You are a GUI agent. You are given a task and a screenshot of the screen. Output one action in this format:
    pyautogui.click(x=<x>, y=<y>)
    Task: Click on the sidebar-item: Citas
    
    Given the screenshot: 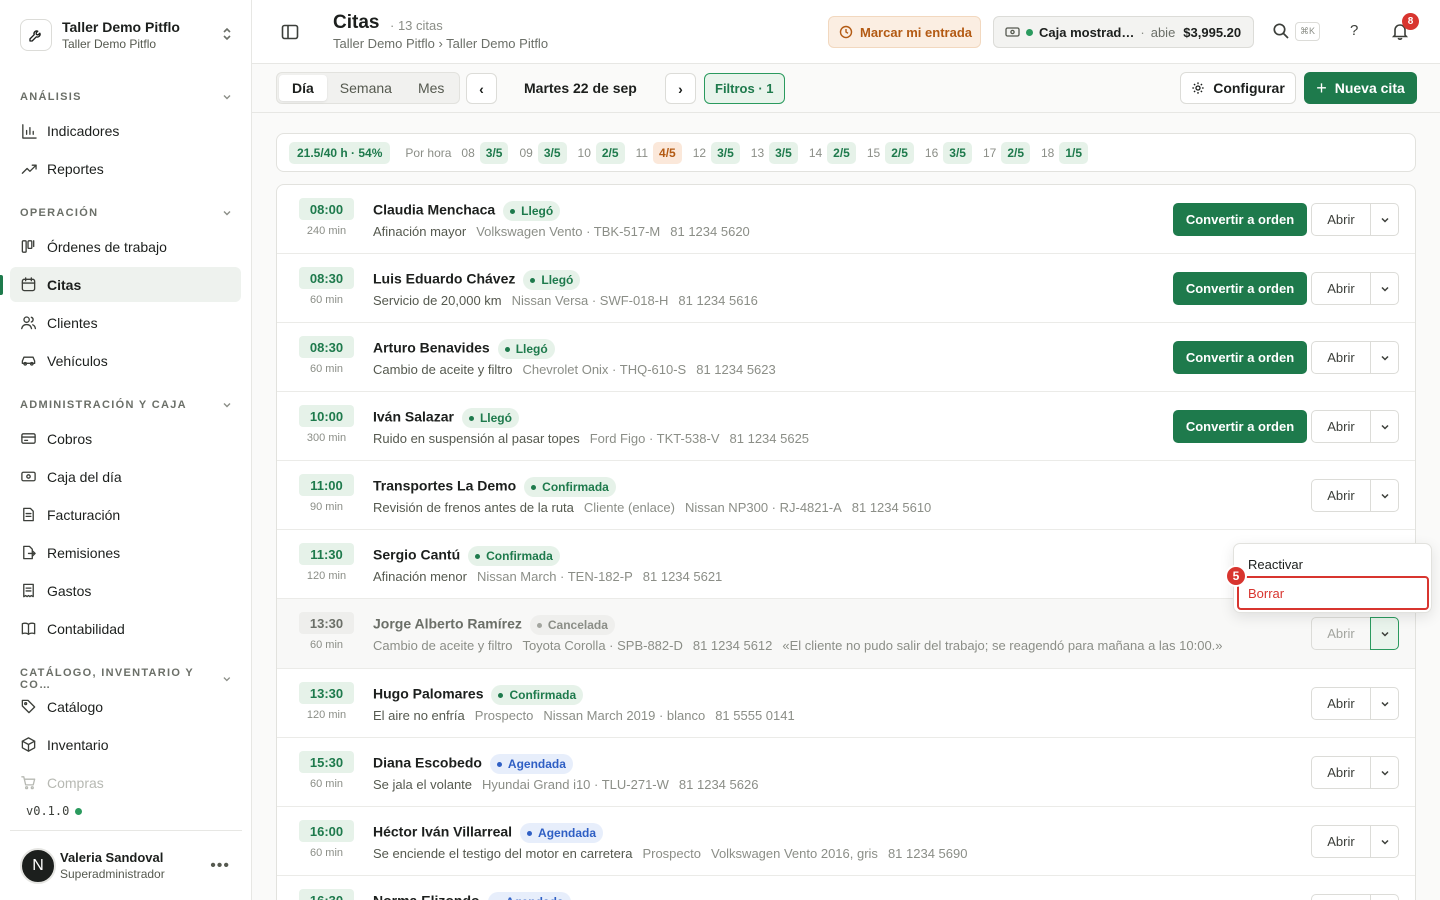 What is the action you would take?
    pyautogui.click(x=125, y=284)
    